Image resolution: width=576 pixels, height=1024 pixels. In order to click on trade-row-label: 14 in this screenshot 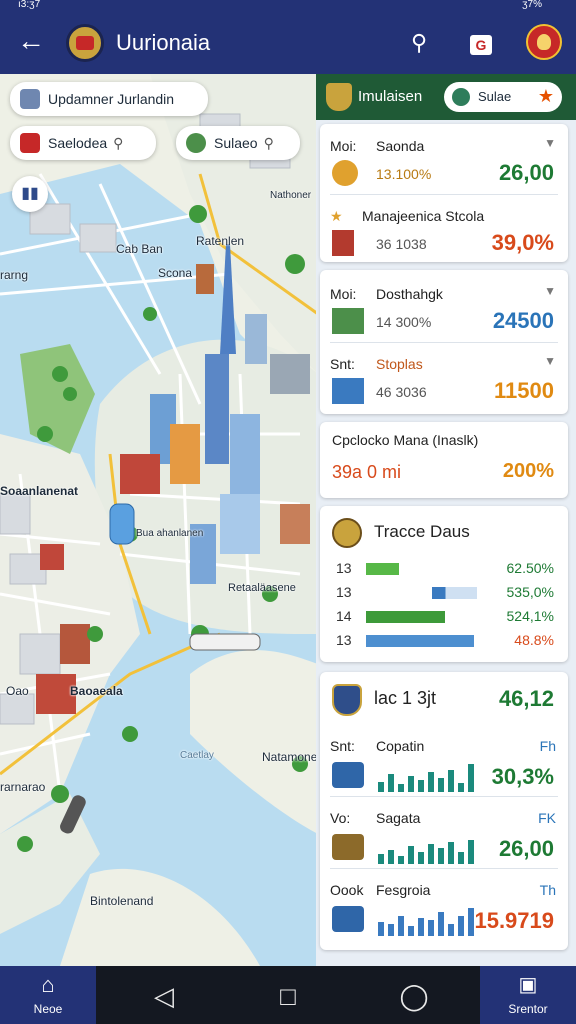, I will do `click(344, 616)`.